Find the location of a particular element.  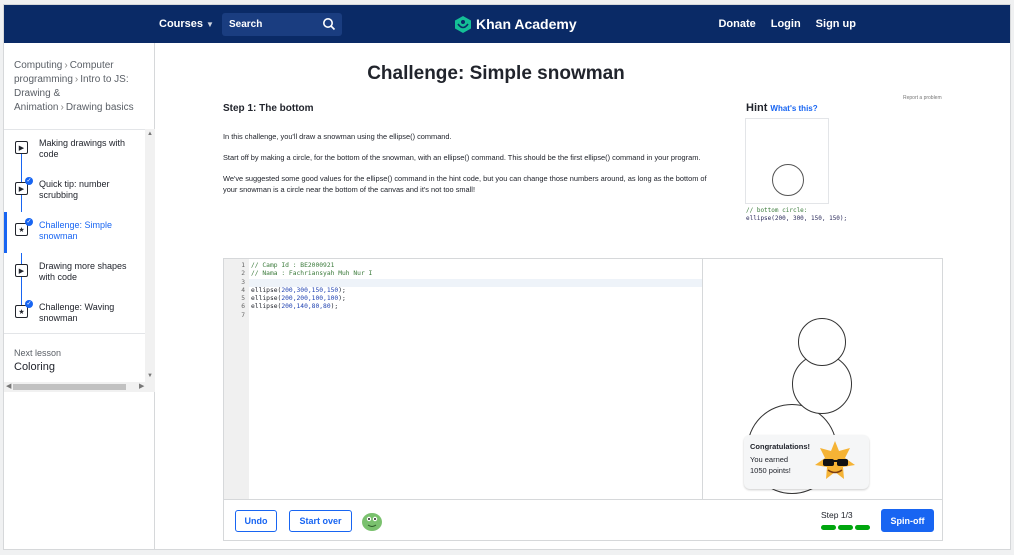

undo-button: Undo is located at coordinates (256, 521).